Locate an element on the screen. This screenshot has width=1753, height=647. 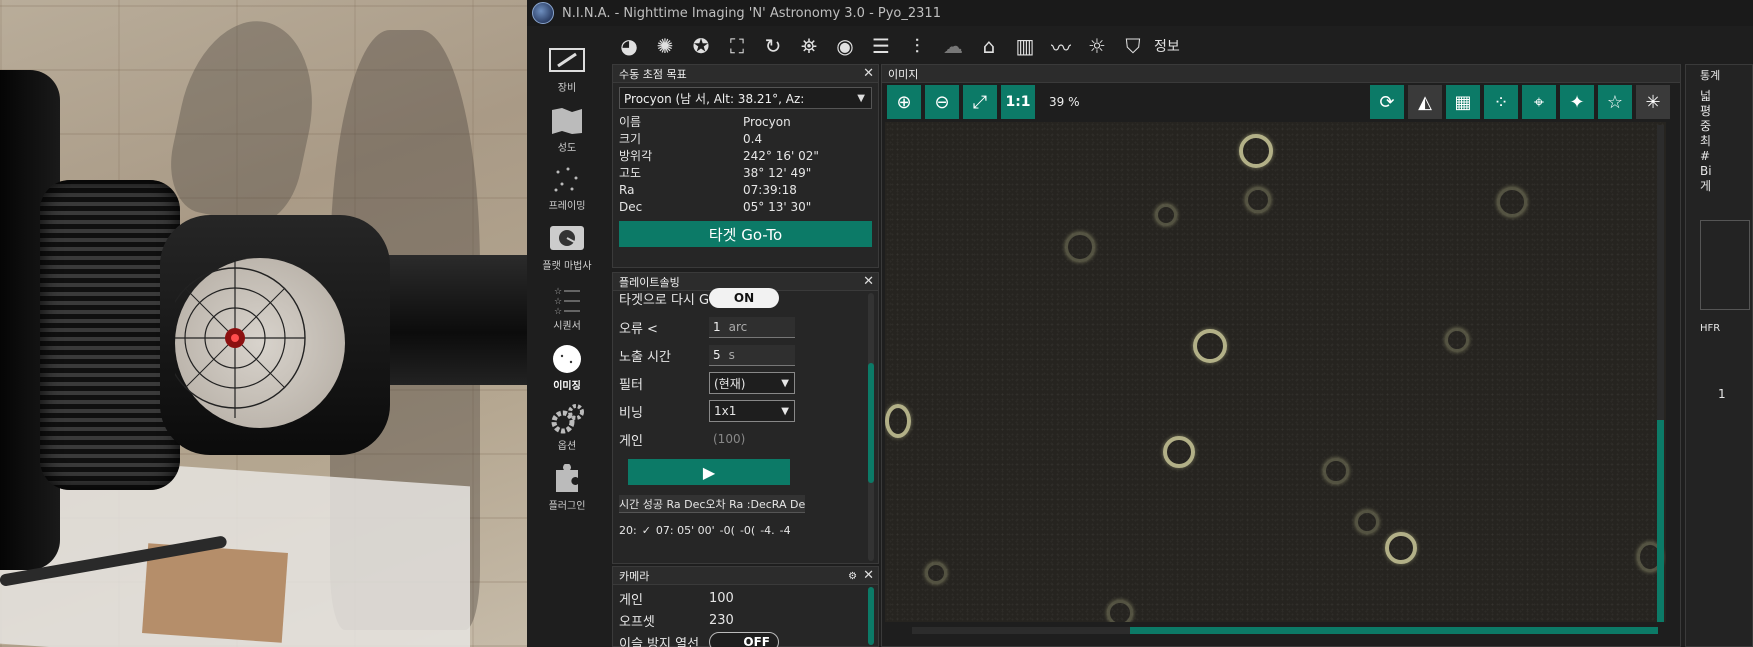
sidebar-item-label: 플러그인 is located at coordinates (567, 506).